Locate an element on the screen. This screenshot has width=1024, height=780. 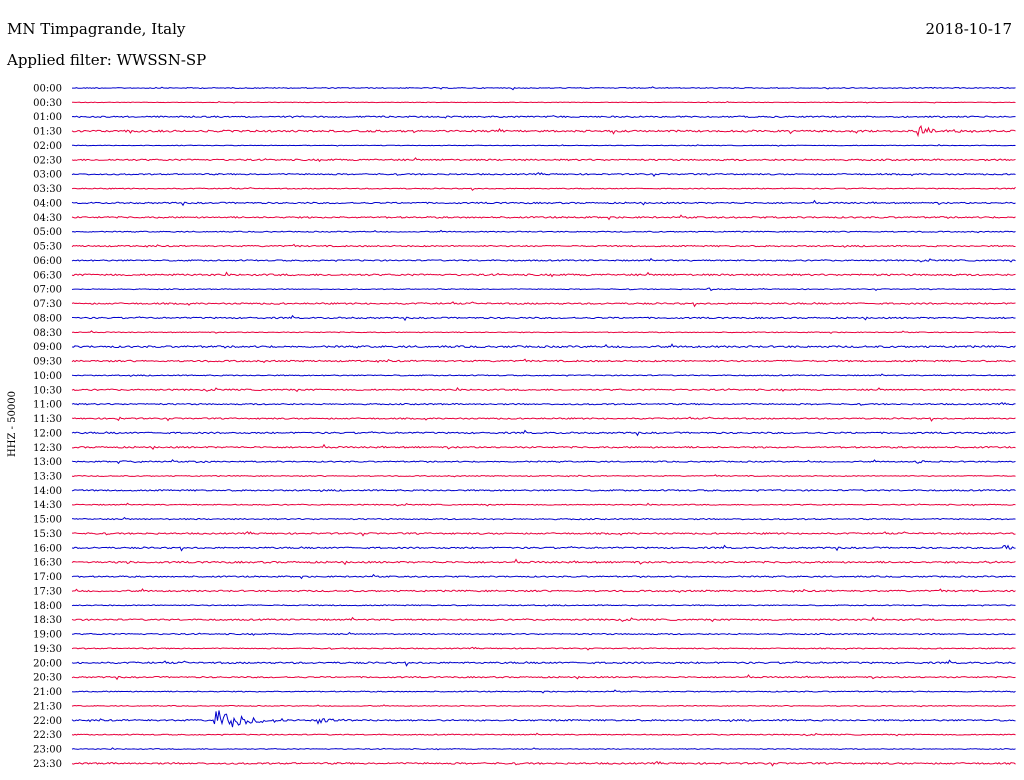
row-time-label: 19:00 is located at coordinates (47, 635).